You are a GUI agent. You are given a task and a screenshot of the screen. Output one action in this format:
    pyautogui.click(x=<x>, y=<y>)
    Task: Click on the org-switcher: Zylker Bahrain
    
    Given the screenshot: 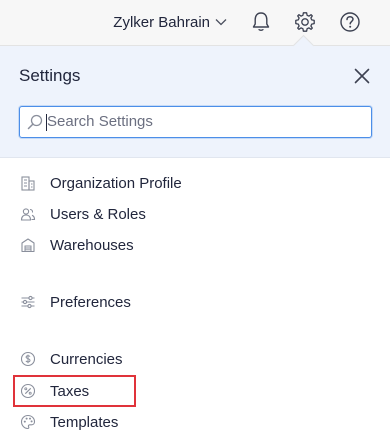 What is the action you would take?
    pyautogui.click(x=170, y=22)
    